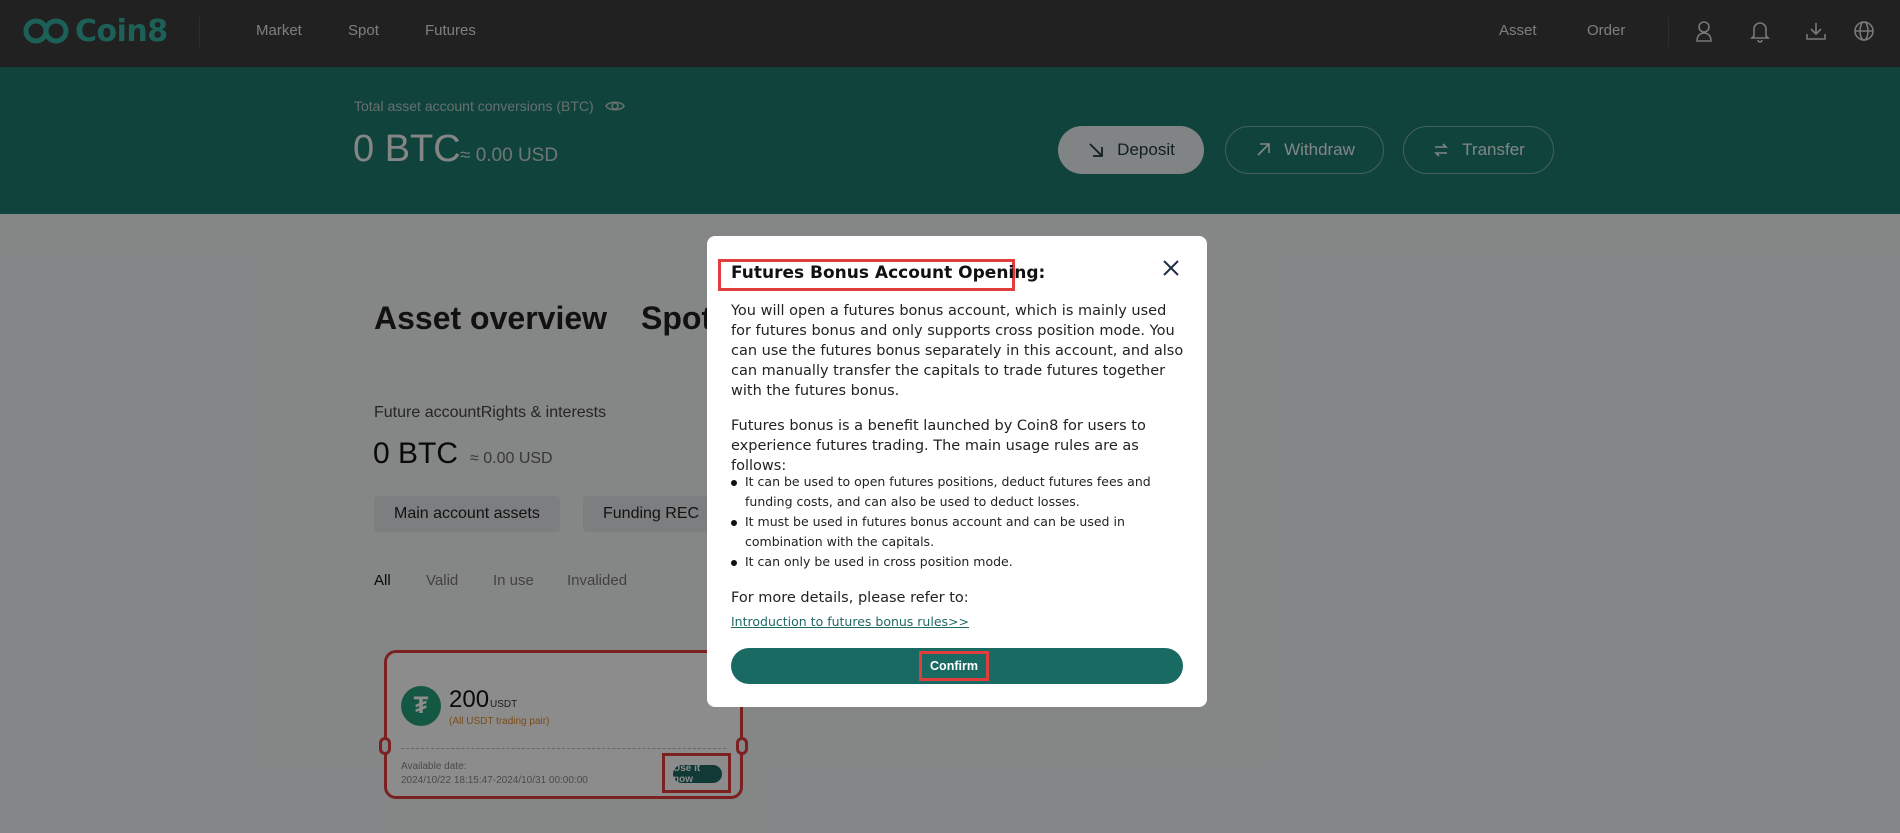 The image size is (1900, 833). Describe the element at coordinates (888, 273) in the screenshot. I see `modal-title: Futures Bonus Account Opening:` at that location.